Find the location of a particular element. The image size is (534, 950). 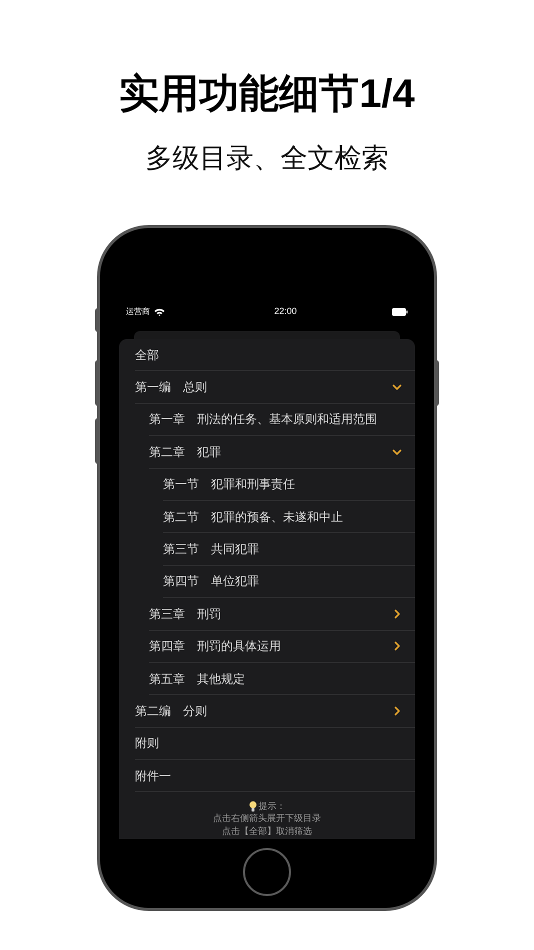

toc-label: 第二编 分则 is located at coordinates (171, 711).